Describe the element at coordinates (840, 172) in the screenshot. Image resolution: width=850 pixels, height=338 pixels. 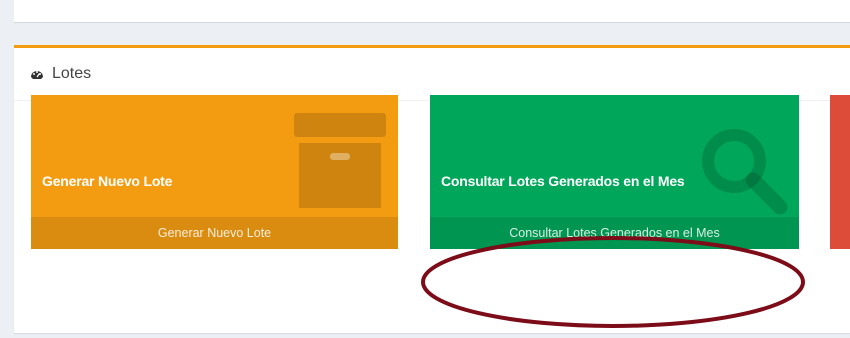
I see `partial-red-tile` at that location.